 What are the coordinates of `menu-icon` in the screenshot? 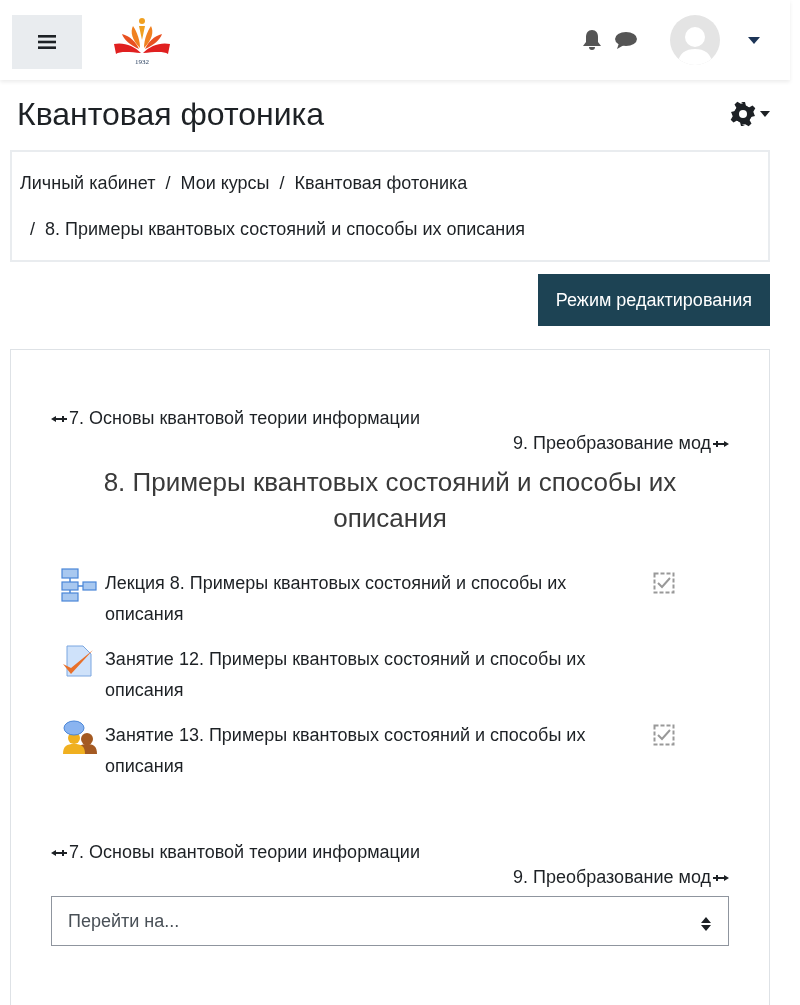 It's located at (47, 42).